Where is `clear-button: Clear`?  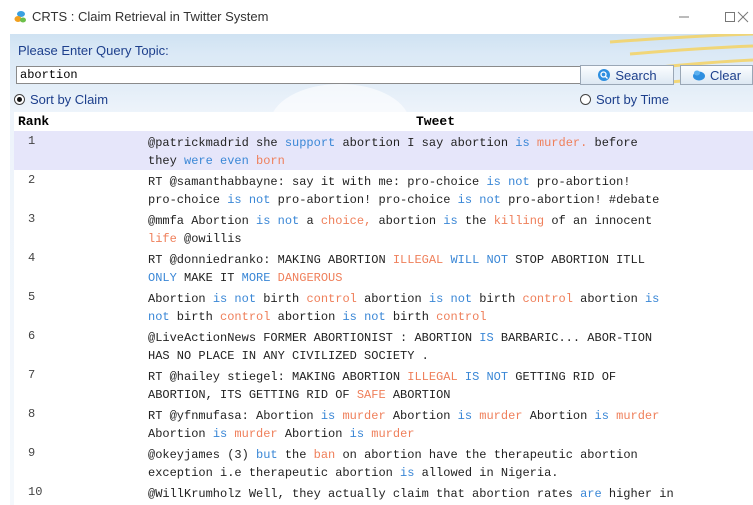 clear-button: Clear is located at coordinates (716, 75).